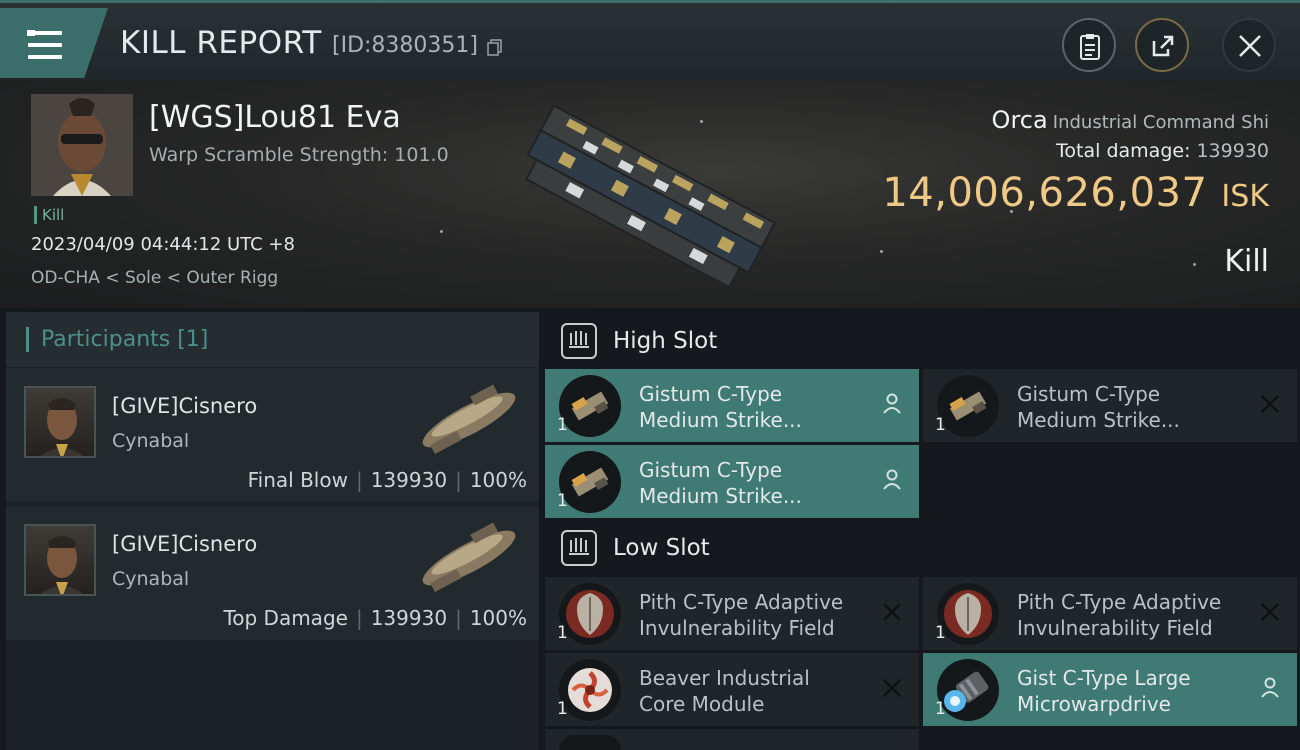 This screenshot has width=1300, height=750. I want to click on isk-value: 14,006,626,037 ISK, so click(1075, 193).